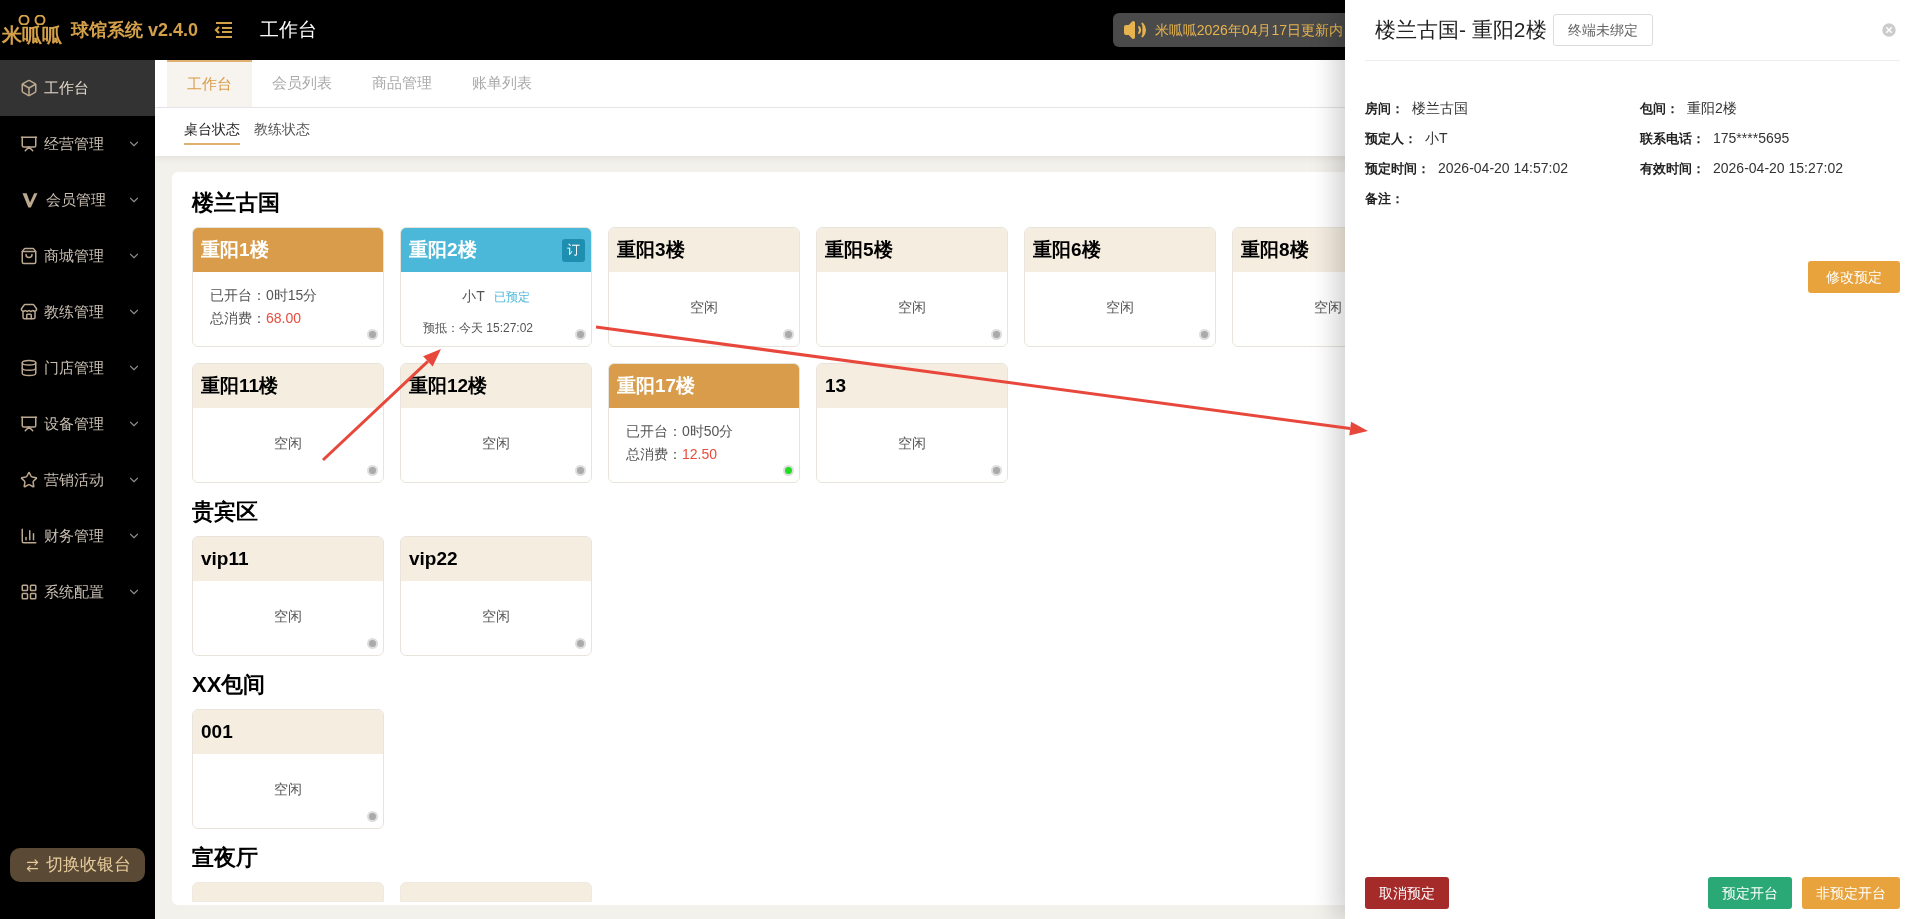  I want to click on sidebar-label: 会员管理, so click(76, 199).